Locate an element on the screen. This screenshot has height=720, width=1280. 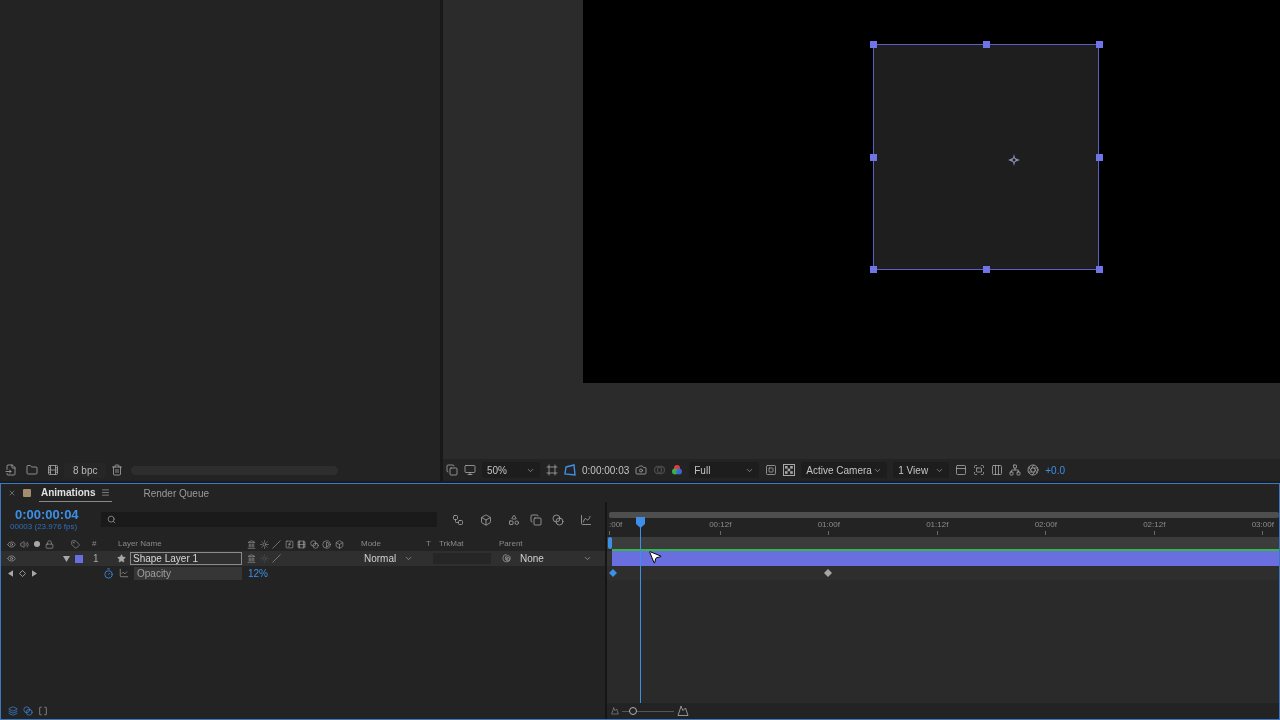
brackets-icon is located at coordinates (43, 711).